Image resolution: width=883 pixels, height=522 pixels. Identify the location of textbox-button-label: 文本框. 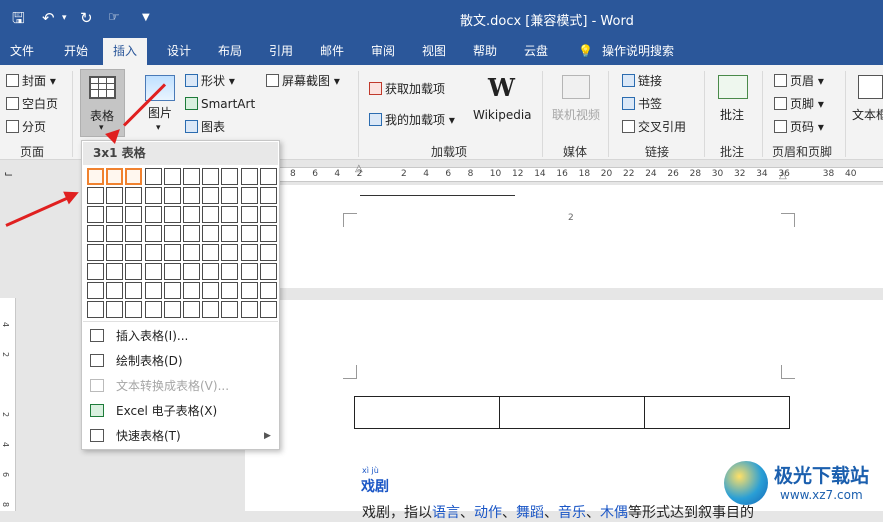
(867, 115).